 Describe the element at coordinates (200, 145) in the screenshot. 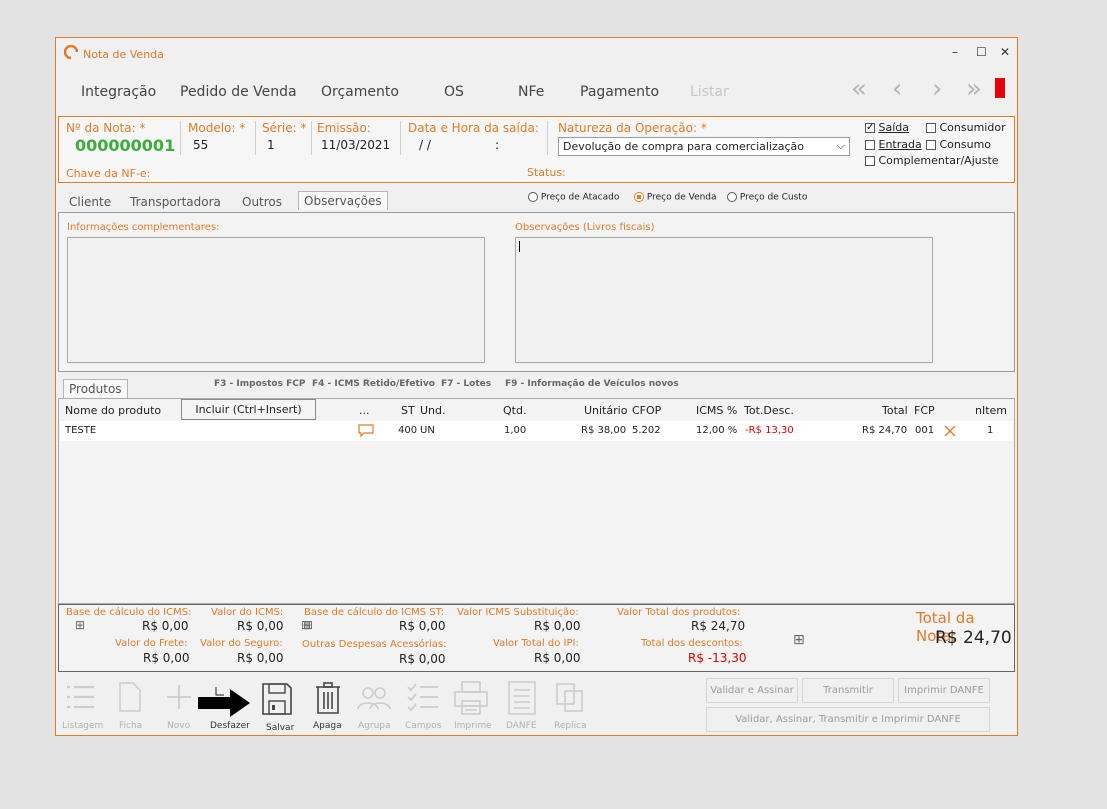

I see `modelo-field: 55` at that location.